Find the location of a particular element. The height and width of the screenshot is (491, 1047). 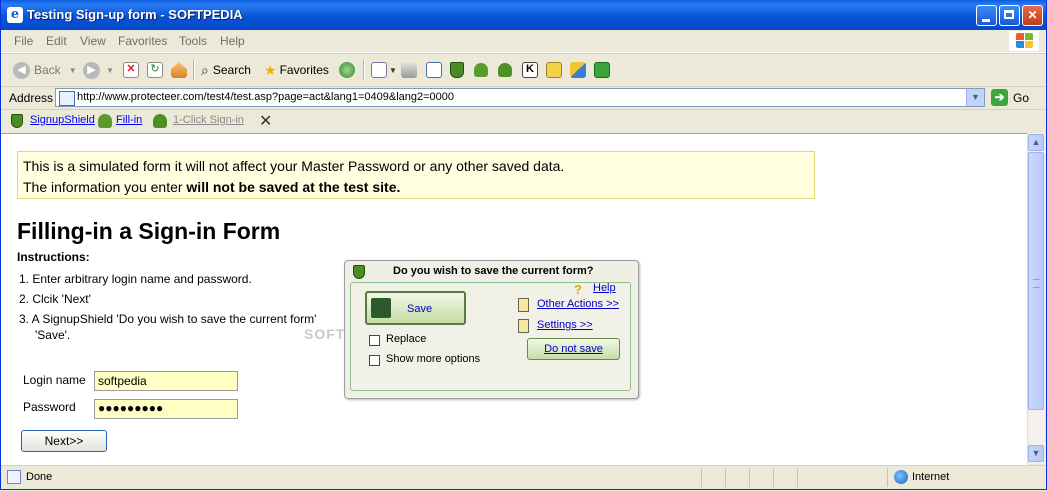

one-click-link: 1-Click Sign-in is located at coordinates (208, 120).